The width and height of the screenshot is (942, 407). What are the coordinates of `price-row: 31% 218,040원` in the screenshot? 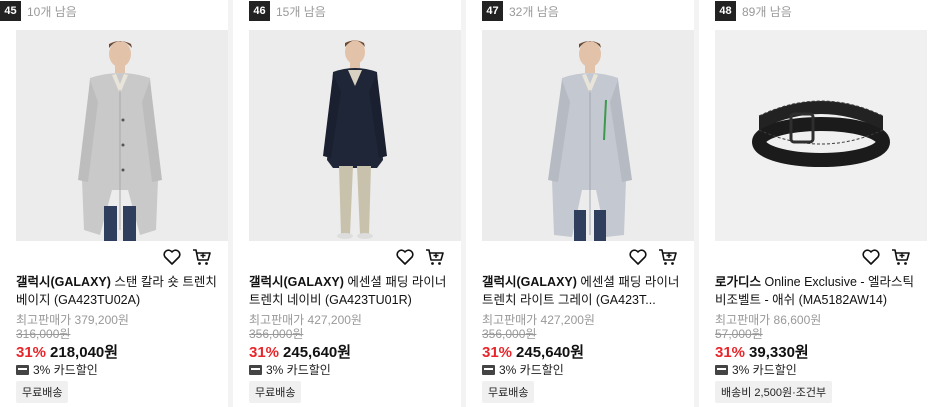 It's located at (67, 351).